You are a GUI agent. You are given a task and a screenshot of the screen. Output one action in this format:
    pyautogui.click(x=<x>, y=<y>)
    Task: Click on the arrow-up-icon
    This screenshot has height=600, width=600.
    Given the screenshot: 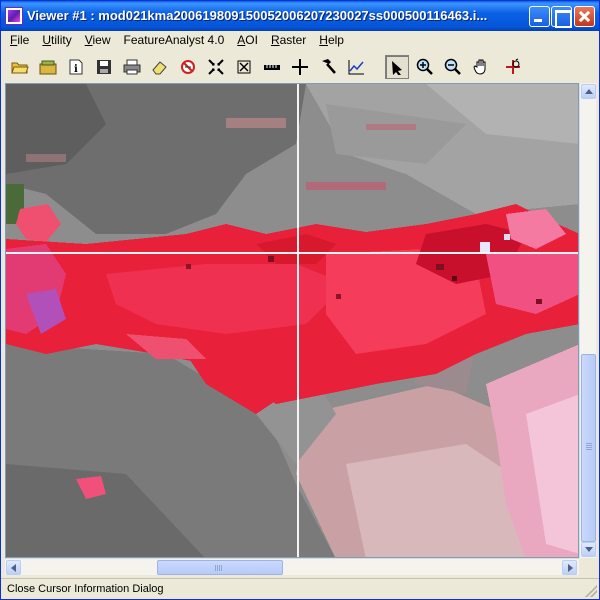 What is the action you would take?
    pyautogui.click(x=589, y=91)
    